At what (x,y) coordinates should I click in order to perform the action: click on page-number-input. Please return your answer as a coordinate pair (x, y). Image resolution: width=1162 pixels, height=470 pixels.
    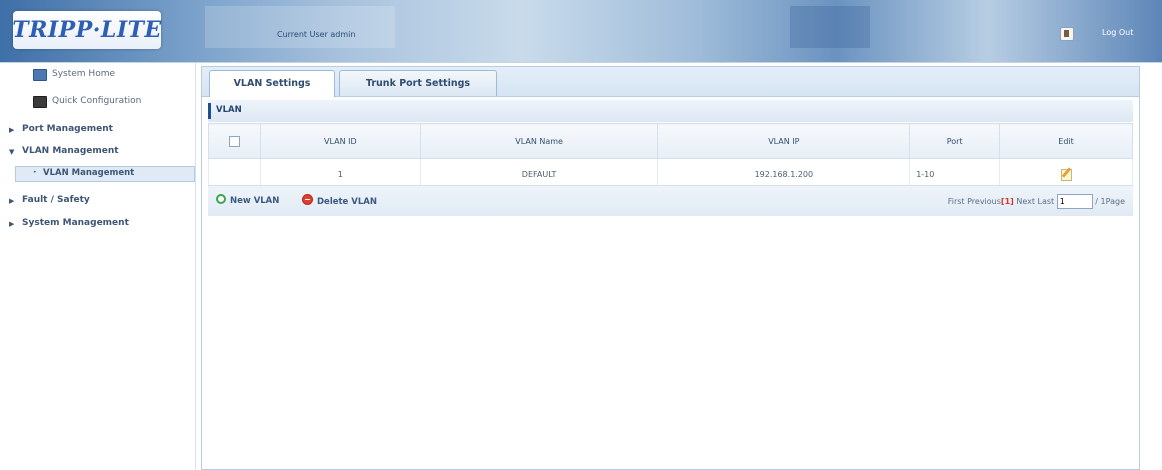
    Looking at the image, I should click on (1074, 201).